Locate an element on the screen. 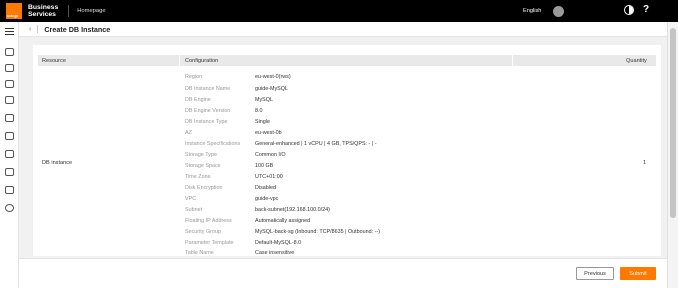 Image resolution: width=678 pixels, height=288 pixels. cloud-icon is located at coordinates (9, 172).